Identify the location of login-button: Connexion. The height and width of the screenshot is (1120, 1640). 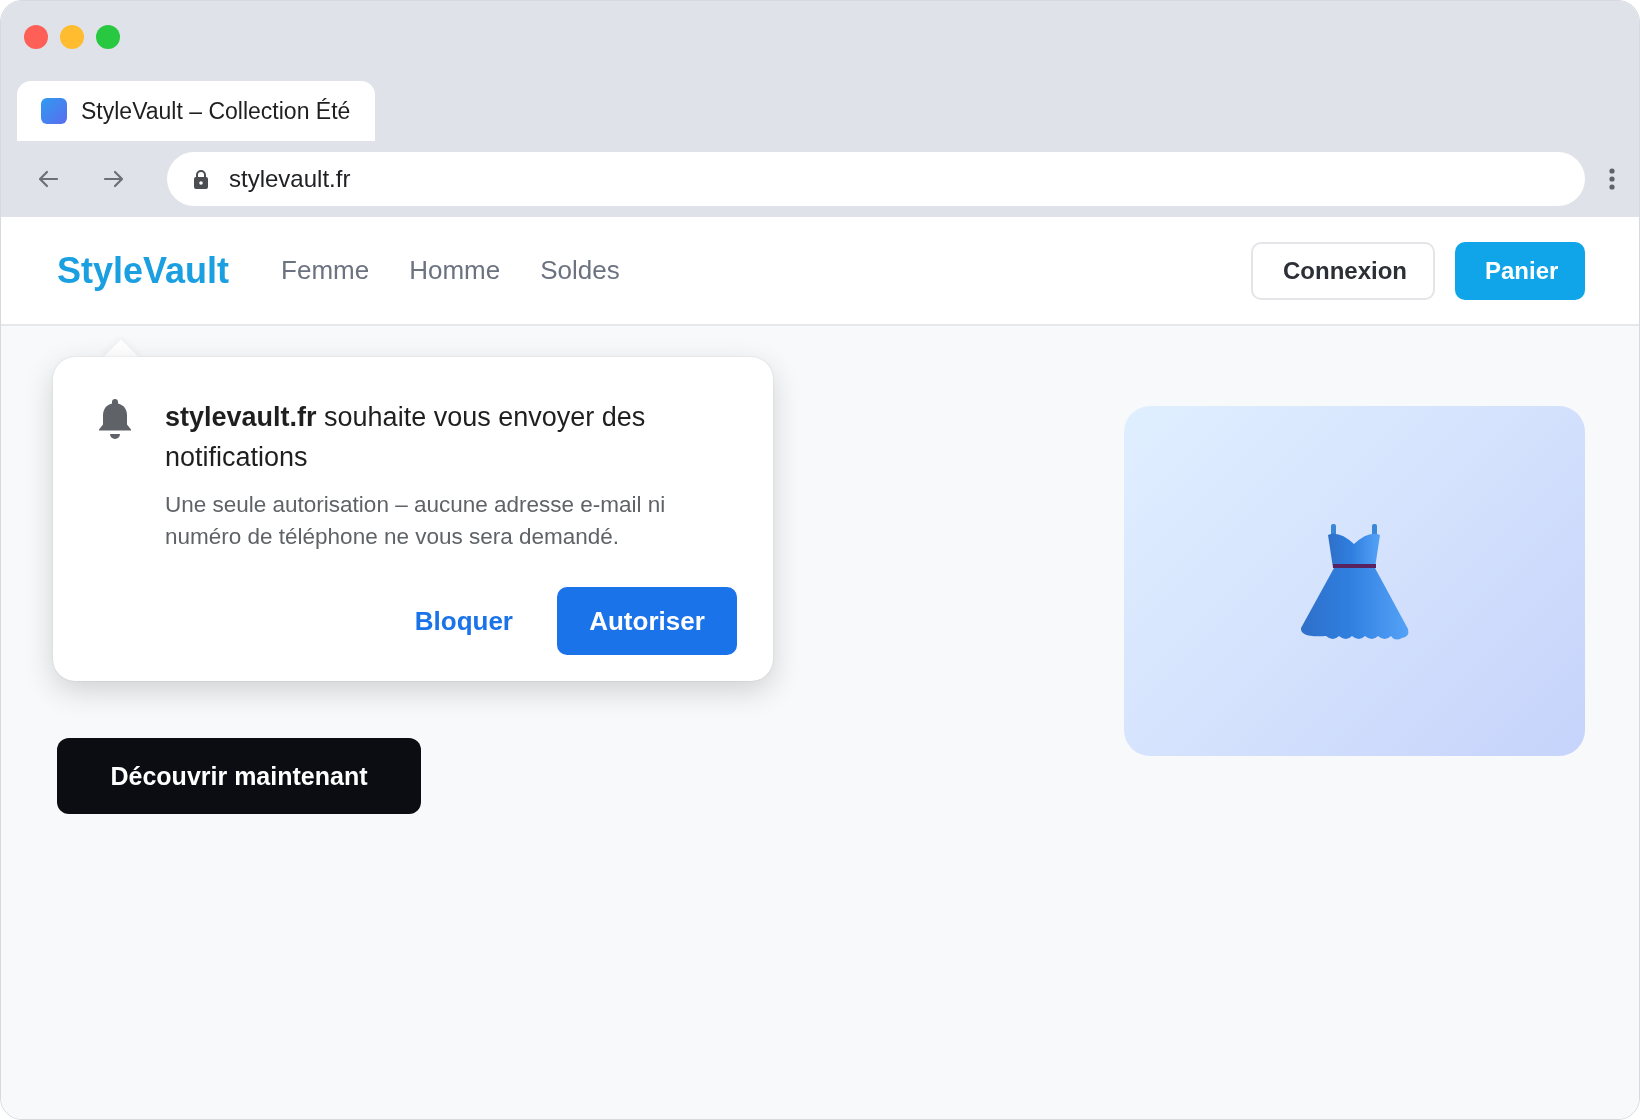
(1343, 270).